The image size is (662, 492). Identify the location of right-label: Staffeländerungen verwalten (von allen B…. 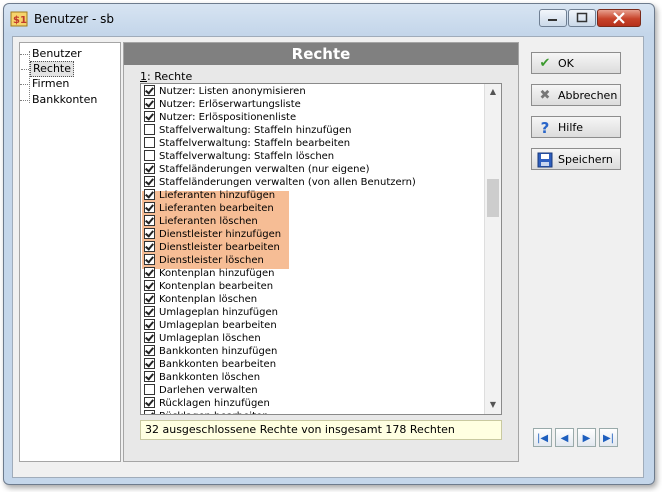
(287, 182).